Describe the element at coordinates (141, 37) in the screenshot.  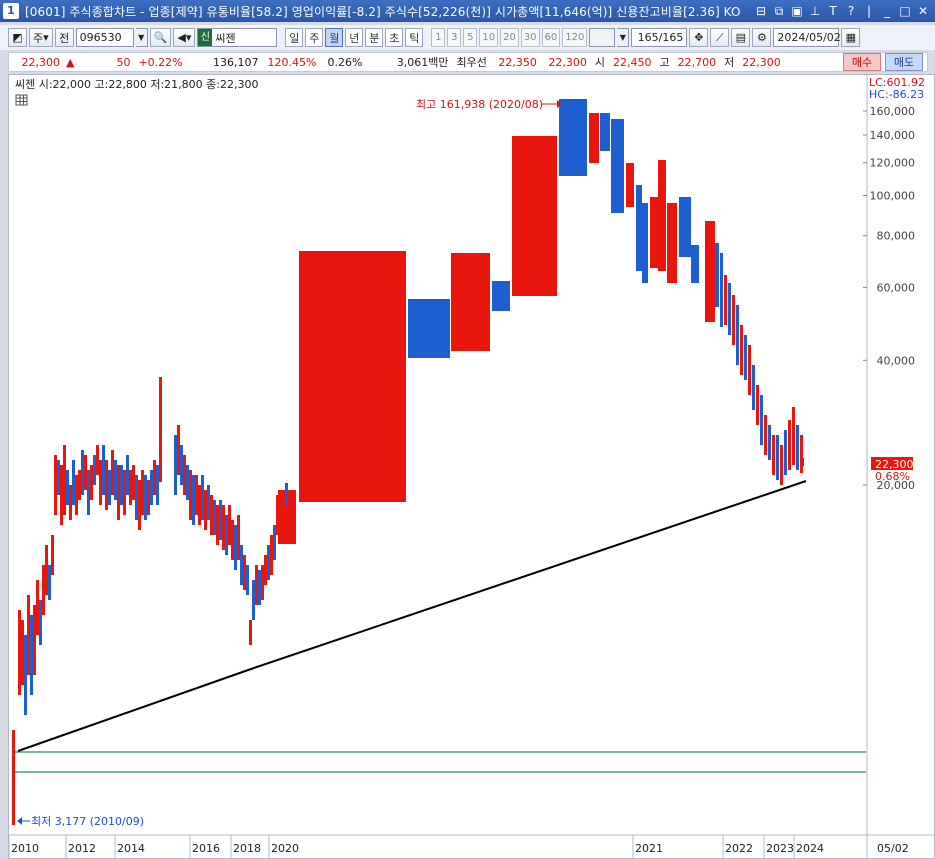
I see `stock-code-dropdown-icon: ▼` at that location.